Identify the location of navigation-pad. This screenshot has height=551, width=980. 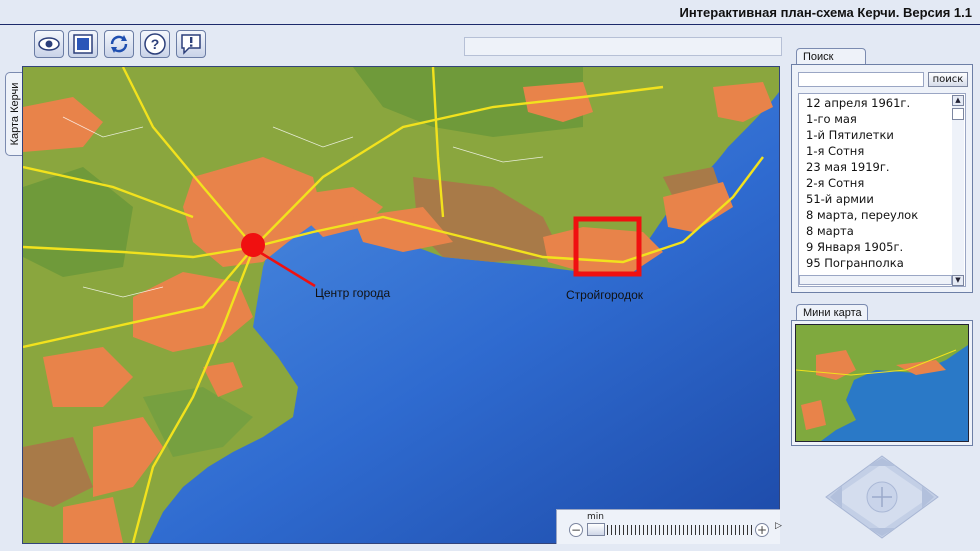
(882, 497).